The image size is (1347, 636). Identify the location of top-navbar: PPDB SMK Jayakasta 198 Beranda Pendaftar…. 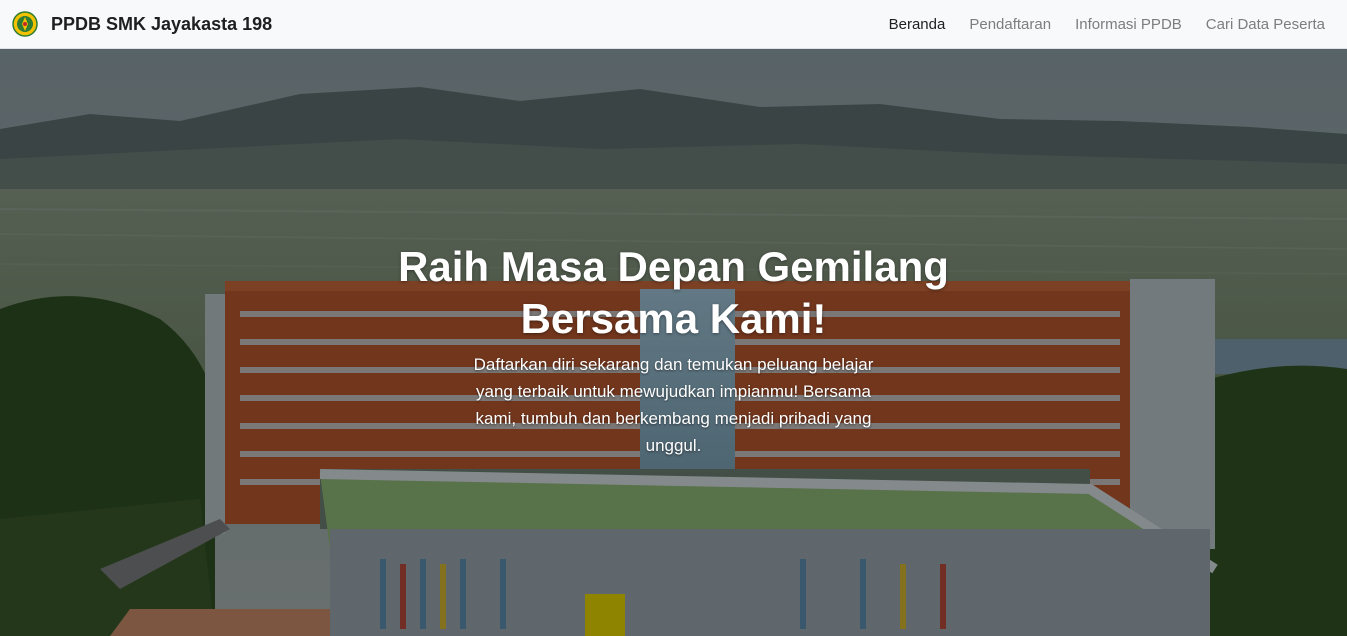
(673, 24).